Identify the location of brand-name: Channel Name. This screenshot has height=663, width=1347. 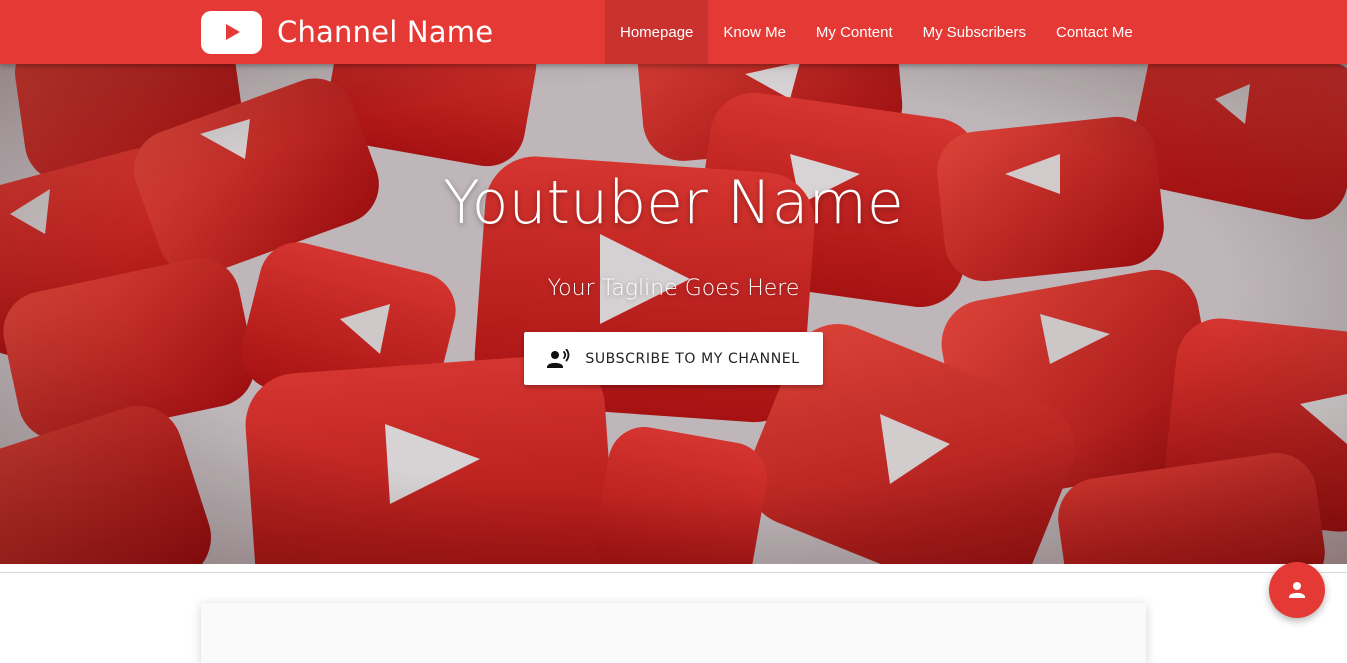
(385, 32).